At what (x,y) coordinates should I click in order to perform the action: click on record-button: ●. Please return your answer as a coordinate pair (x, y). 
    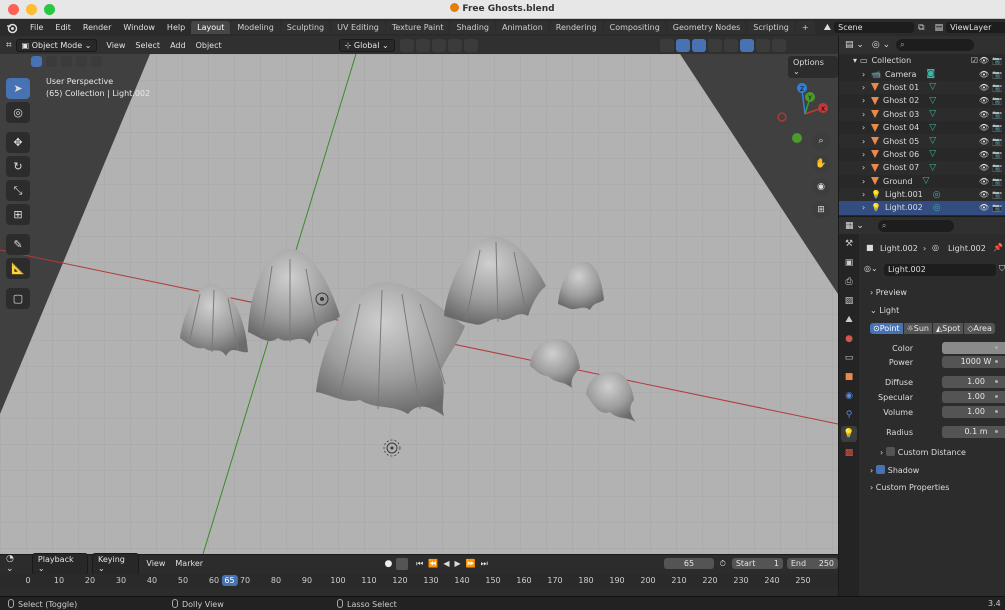
    Looking at the image, I should click on (389, 564).